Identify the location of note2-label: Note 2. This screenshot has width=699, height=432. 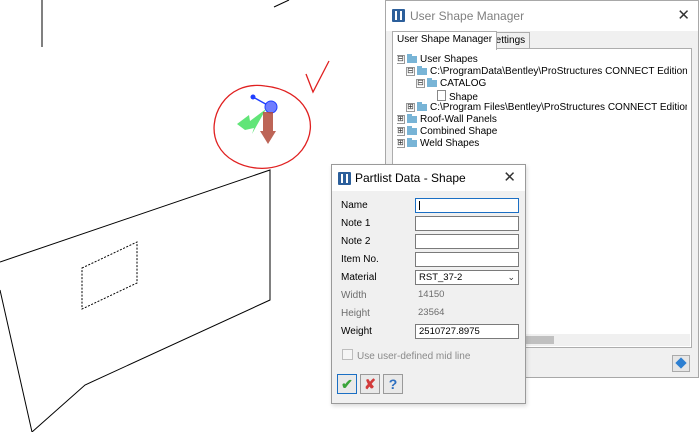
(356, 241).